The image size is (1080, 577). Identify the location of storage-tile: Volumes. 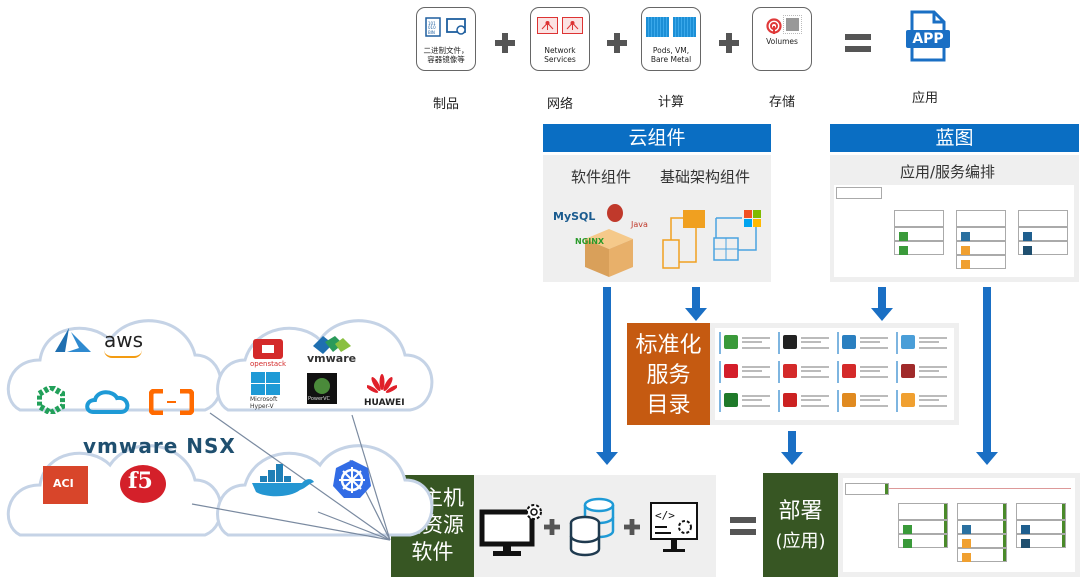
(782, 39).